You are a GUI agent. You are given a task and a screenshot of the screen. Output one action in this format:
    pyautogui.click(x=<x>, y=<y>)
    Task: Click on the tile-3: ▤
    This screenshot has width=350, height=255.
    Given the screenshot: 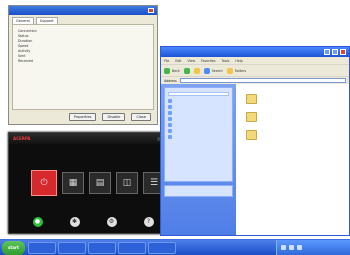 What is the action you would take?
    pyautogui.click(x=100, y=183)
    